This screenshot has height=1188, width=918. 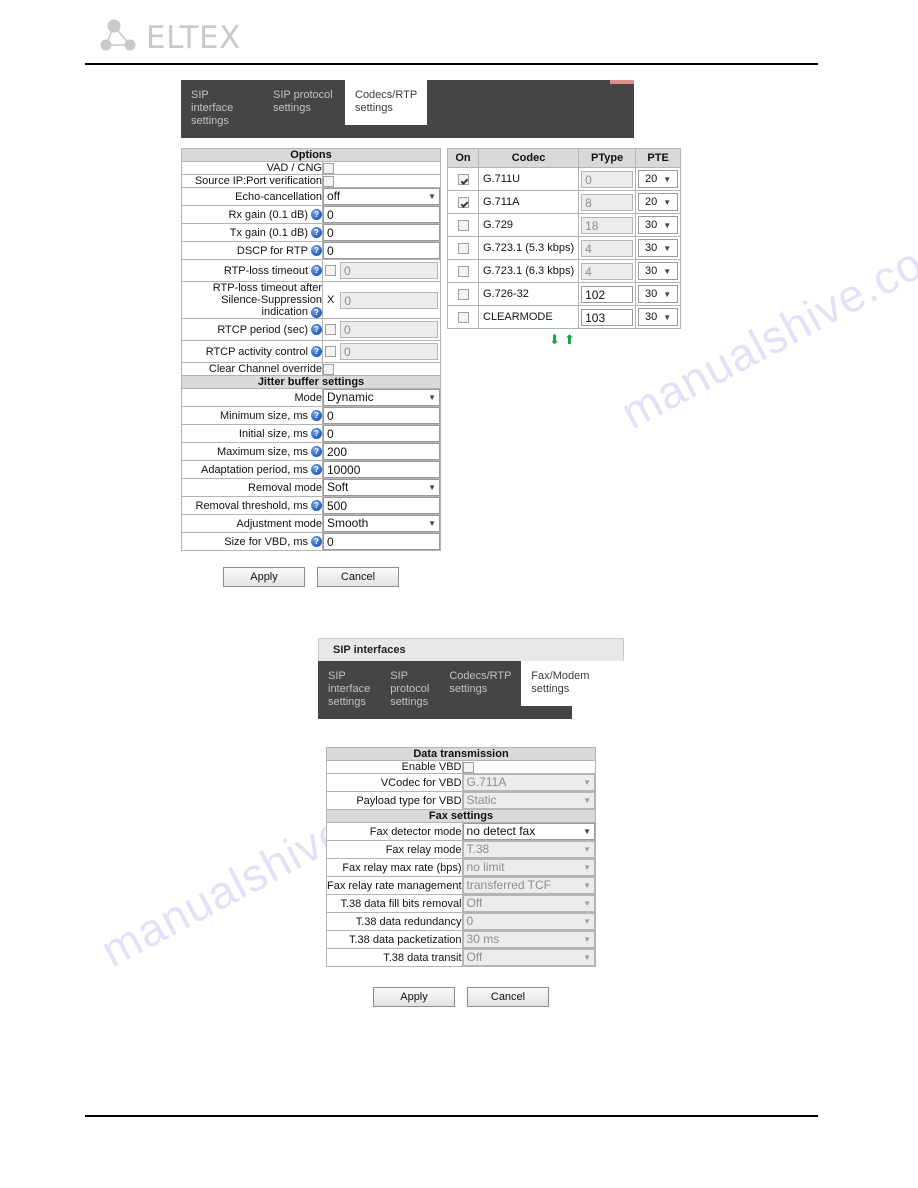 What do you see at coordinates (381, 541) in the screenshot?
I see `size-for-vbd-input: 0` at bounding box center [381, 541].